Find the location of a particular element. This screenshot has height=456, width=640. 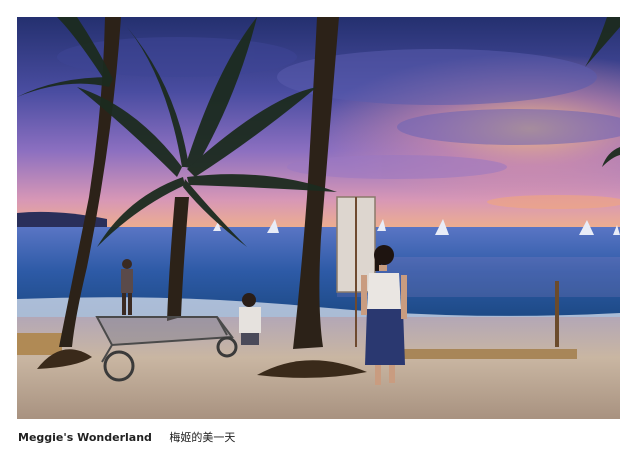

wooden-pole is located at coordinates (557, 314).